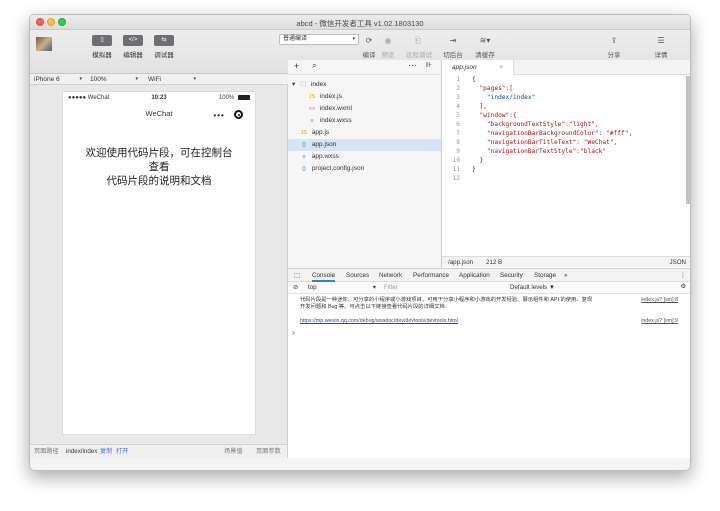 The width and height of the screenshot is (720, 511). What do you see at coordinates (479, 106) in the screenshot?
I see `code-line: ],` at bounding box center [479, 106].